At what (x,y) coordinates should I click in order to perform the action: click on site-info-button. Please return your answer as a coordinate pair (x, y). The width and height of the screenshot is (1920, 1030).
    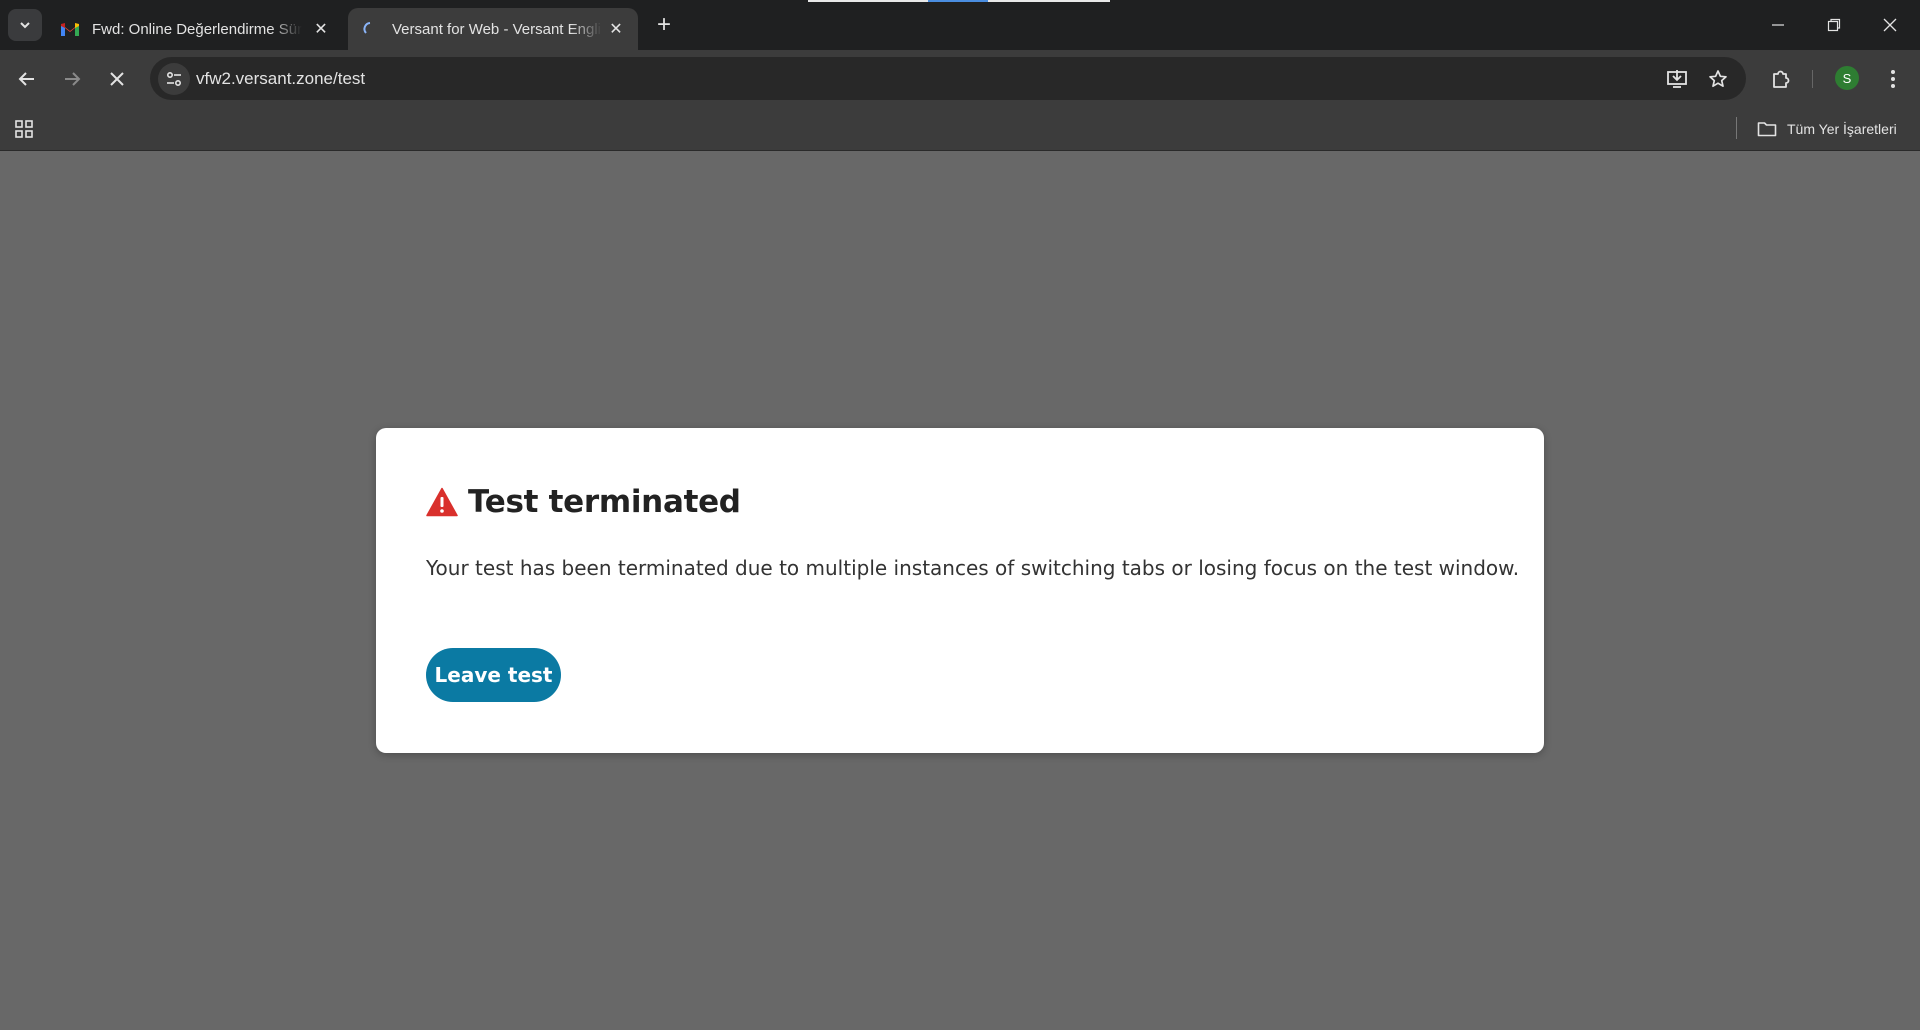
    Looking at the image, I should click on (174, 79).